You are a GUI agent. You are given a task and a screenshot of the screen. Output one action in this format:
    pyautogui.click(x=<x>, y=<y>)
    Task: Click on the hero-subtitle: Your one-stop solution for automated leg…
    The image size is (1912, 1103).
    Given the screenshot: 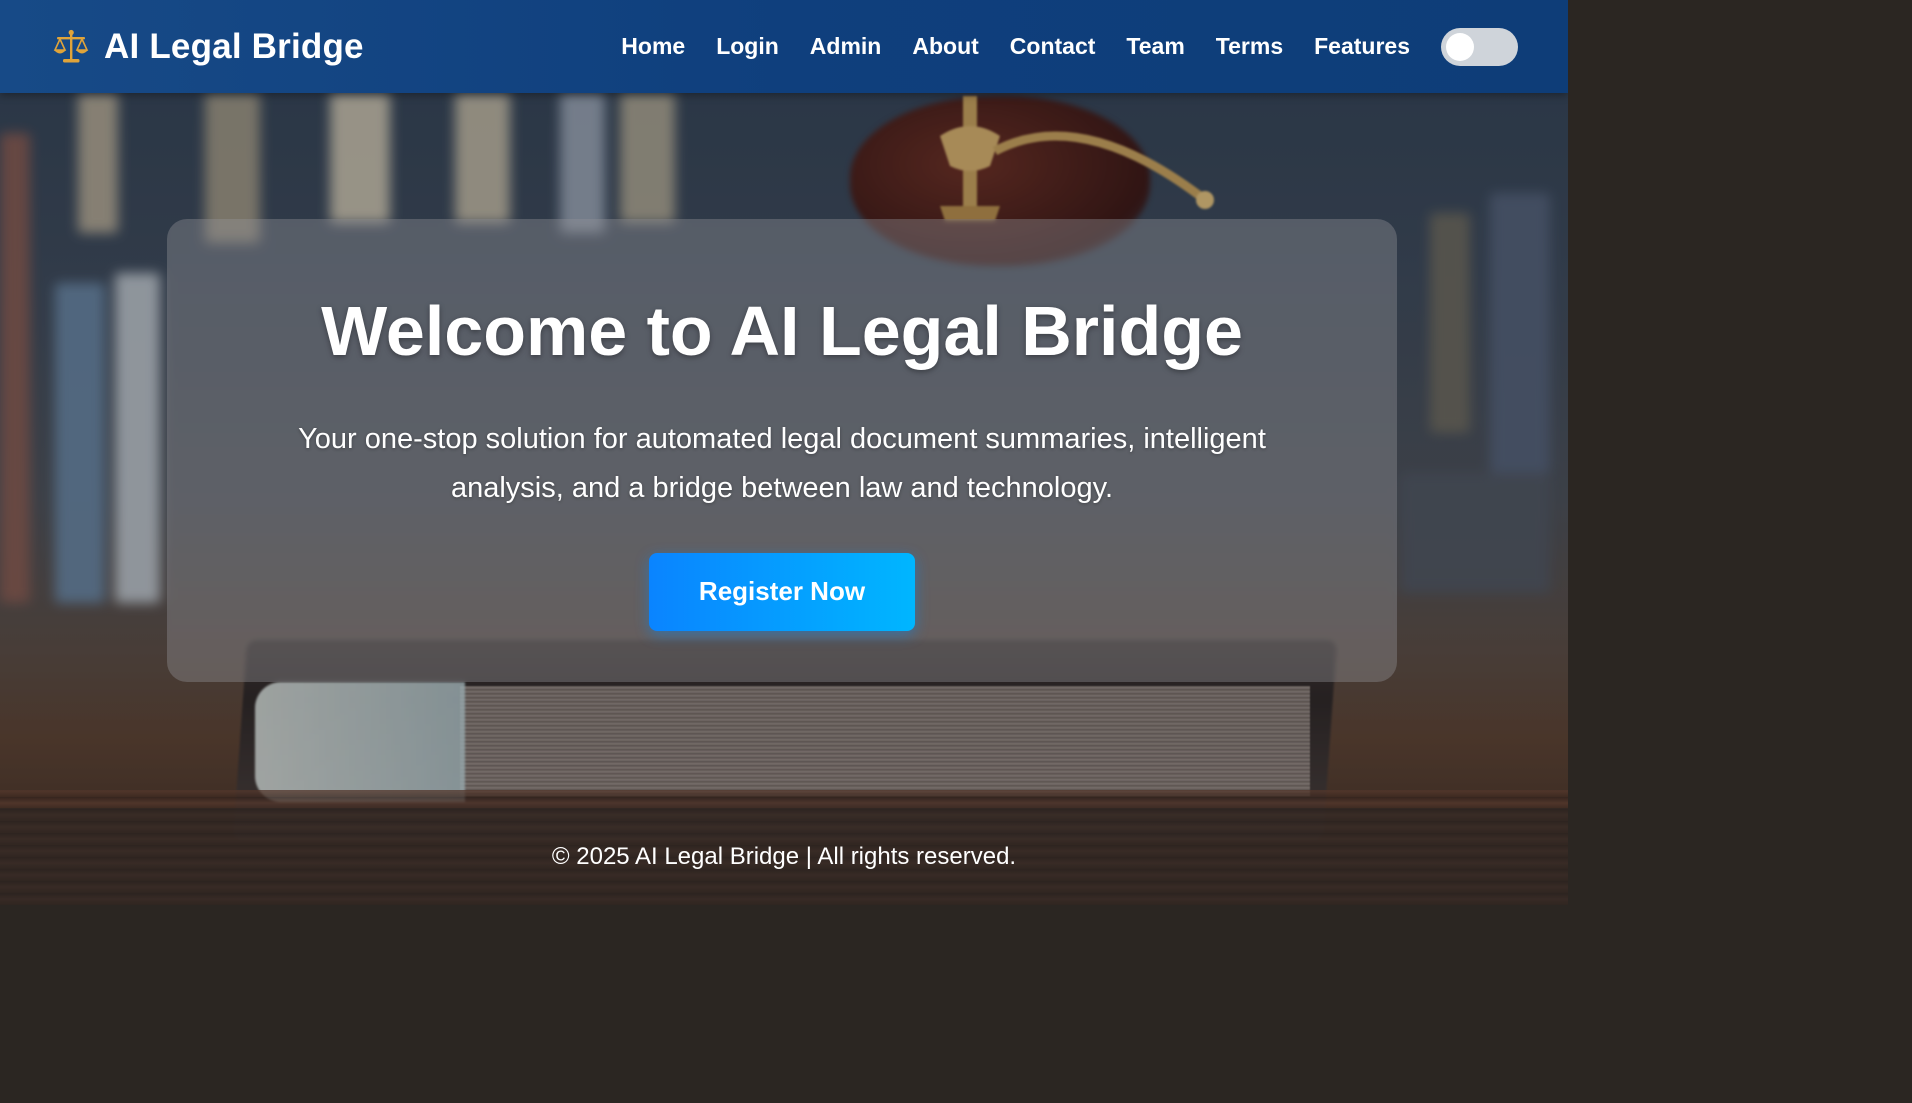 What is the action you would take?
    pyautogui.click(x=782, y=463)
    